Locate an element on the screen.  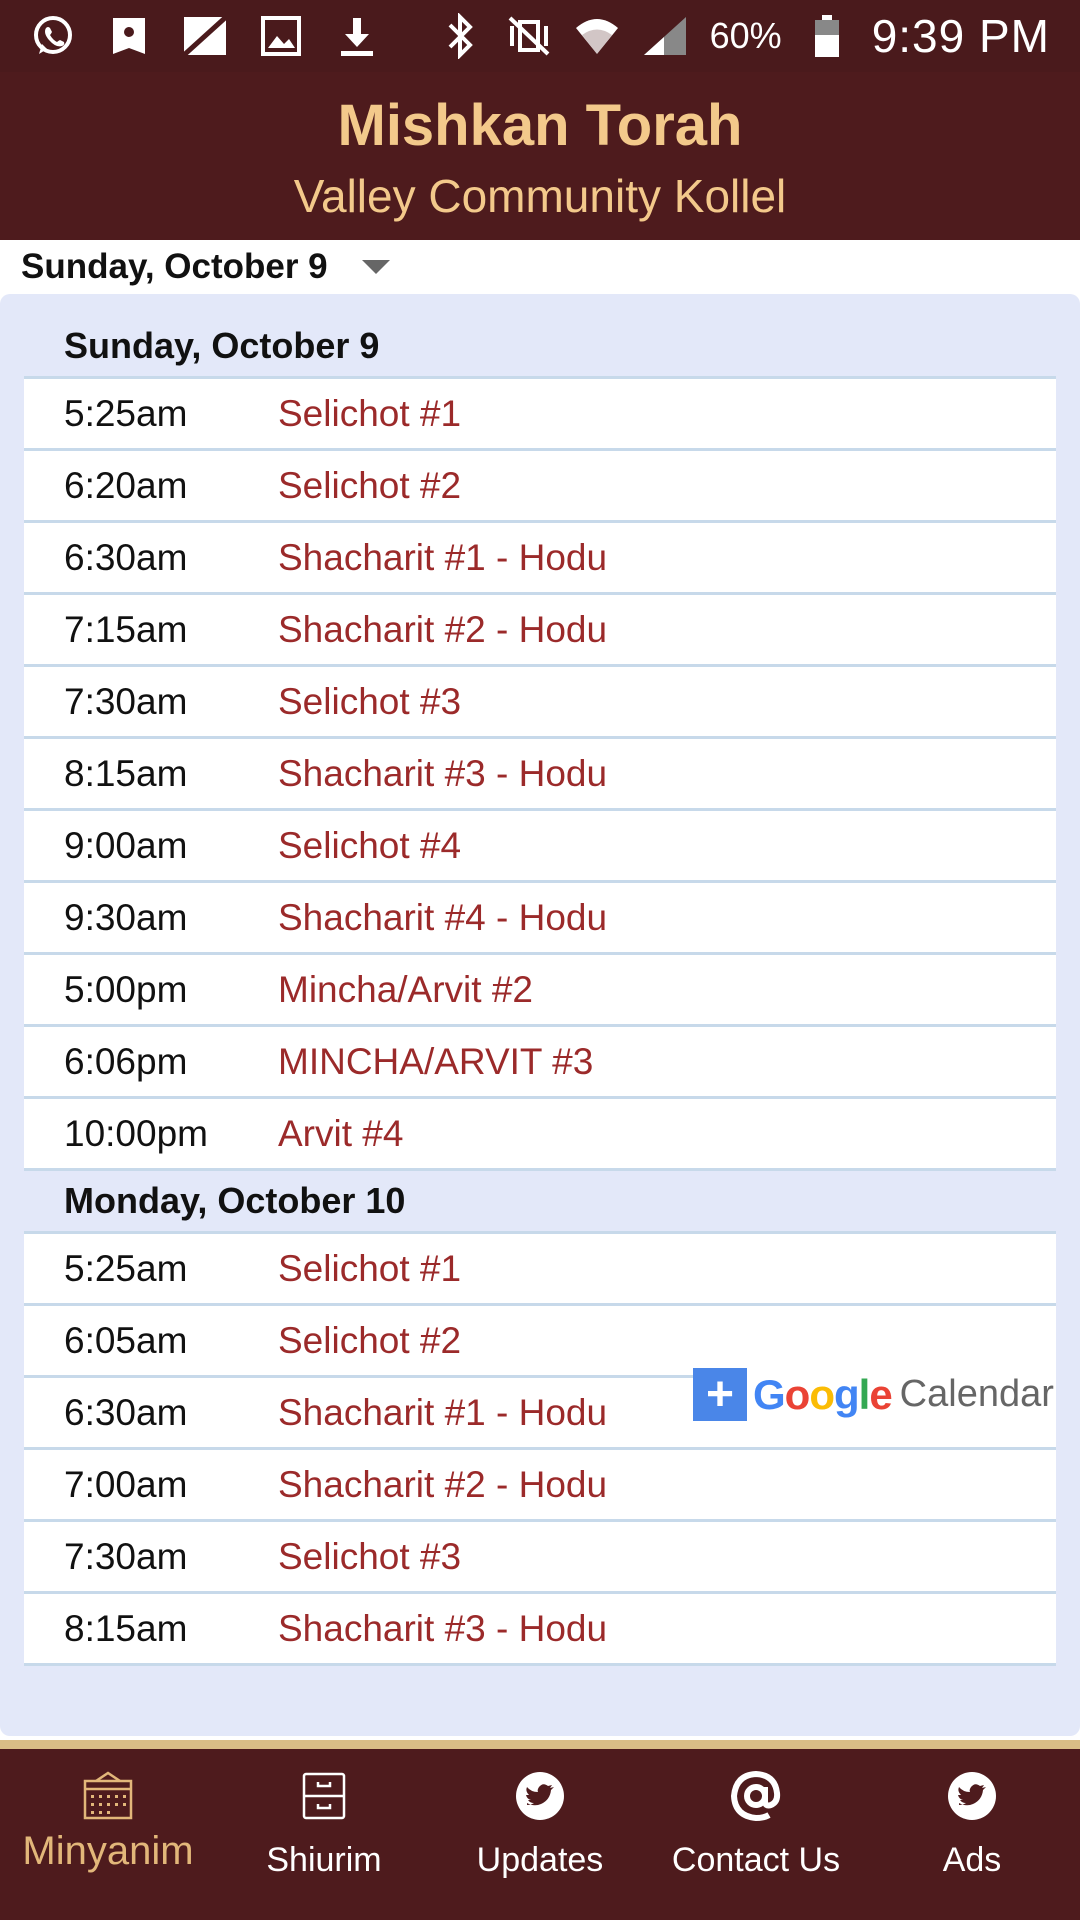
status-time: 9:39 PM is located at coordinates (960, 36).